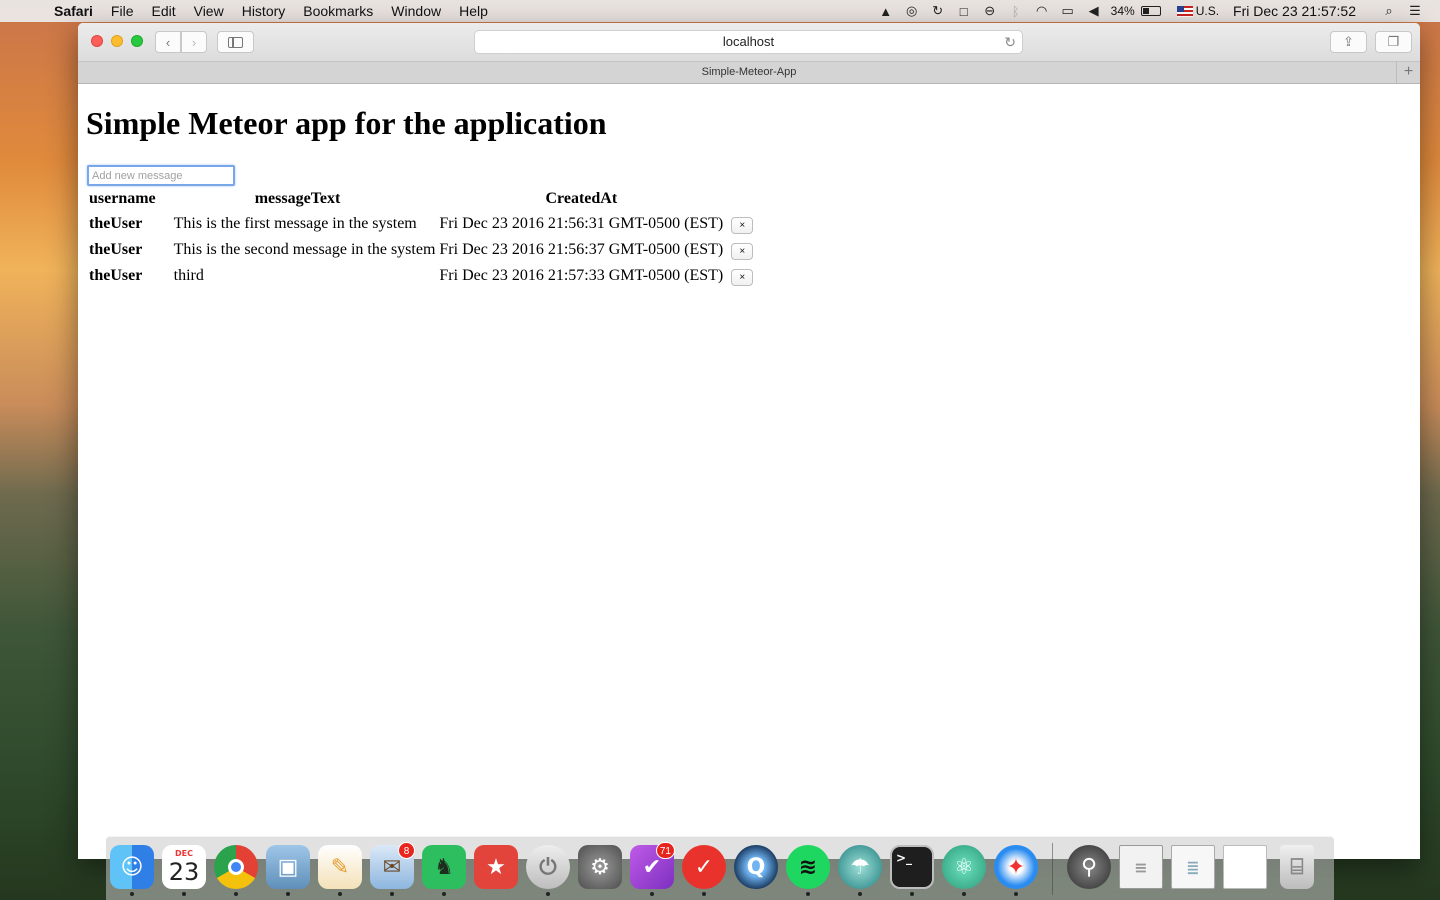 The height and width of the screenshot is (900, 1440). I want to click on sidebar-icon, so click(235, 42).